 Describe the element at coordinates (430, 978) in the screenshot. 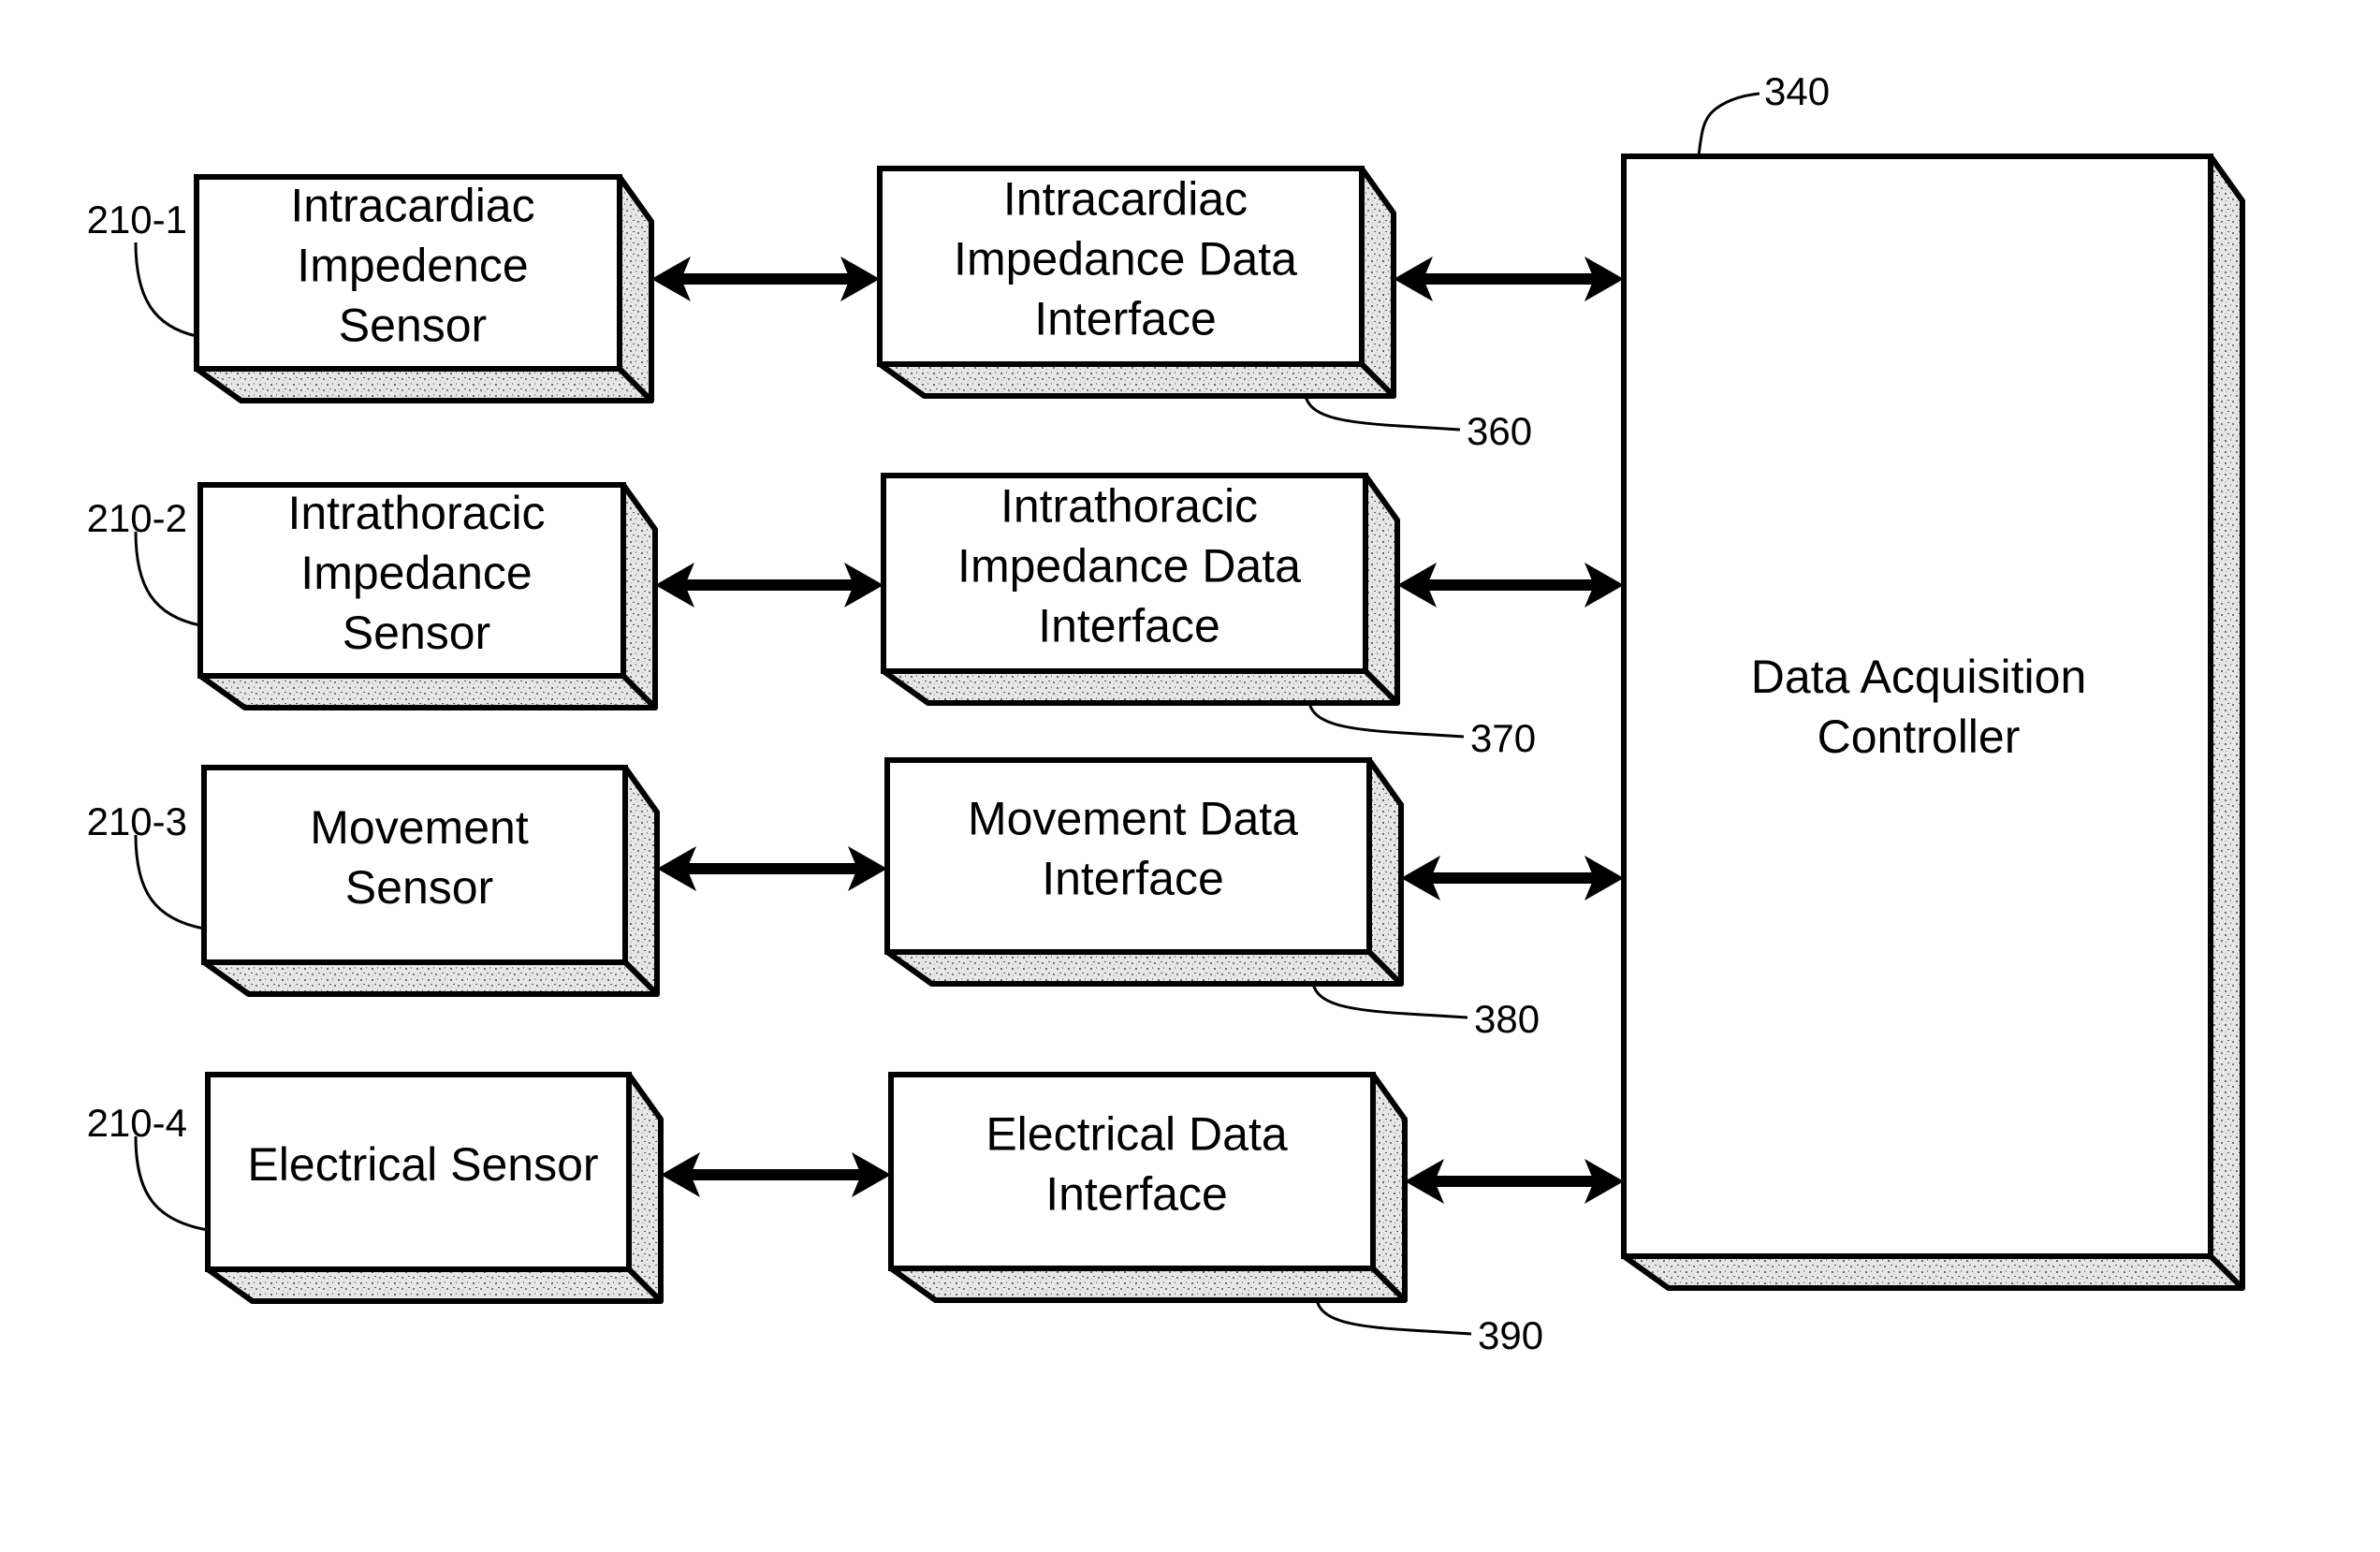

I see `sensor-box-210-3-bottom-face` at that location.